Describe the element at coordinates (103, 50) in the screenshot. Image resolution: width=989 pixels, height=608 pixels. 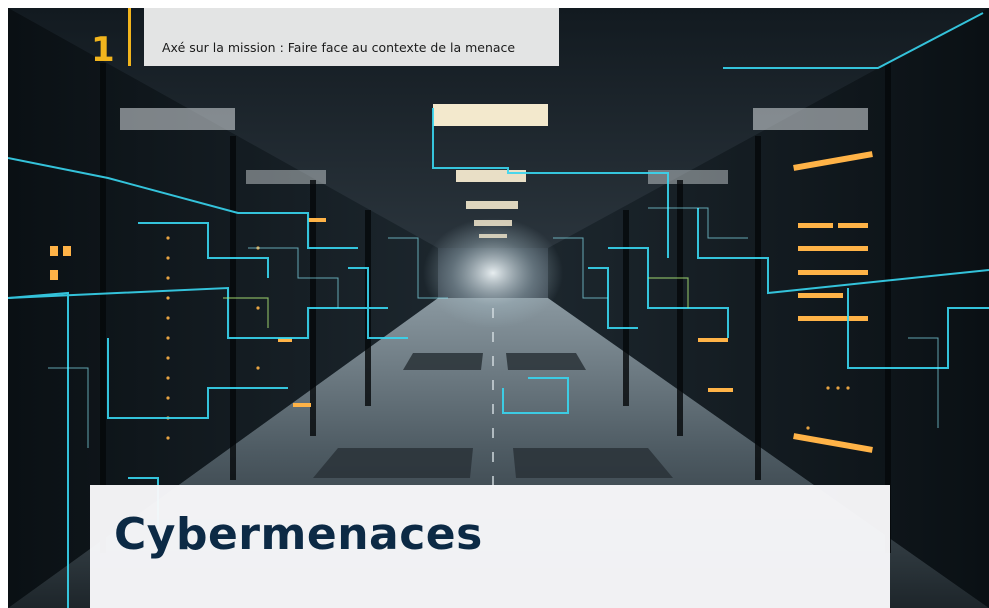
I see `section-number: 1` at that location.